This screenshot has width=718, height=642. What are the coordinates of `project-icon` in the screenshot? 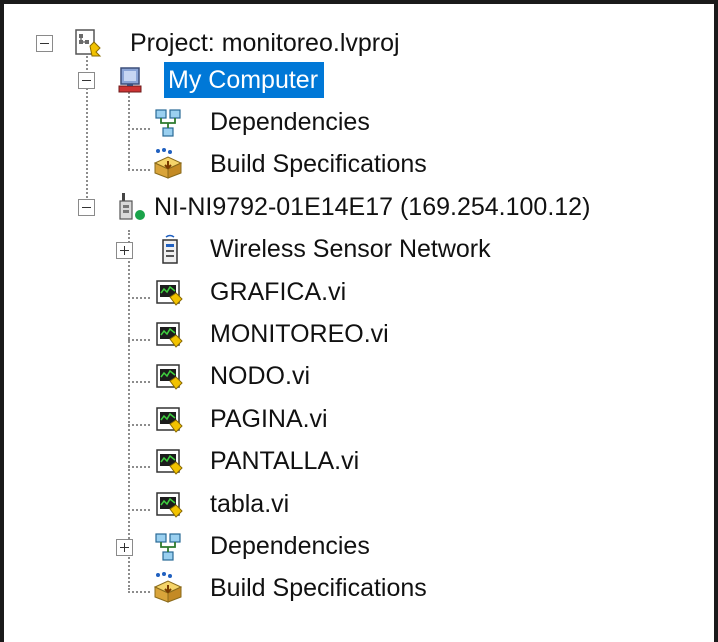 It's located at (88, 44).